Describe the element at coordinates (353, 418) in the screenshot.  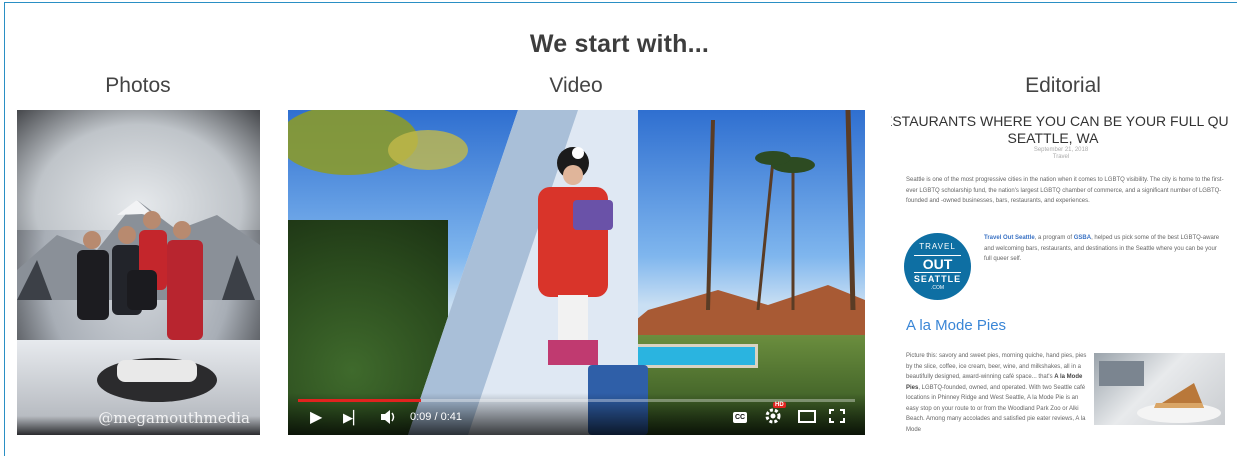
I see `next-icon: ▶▏` at that location.